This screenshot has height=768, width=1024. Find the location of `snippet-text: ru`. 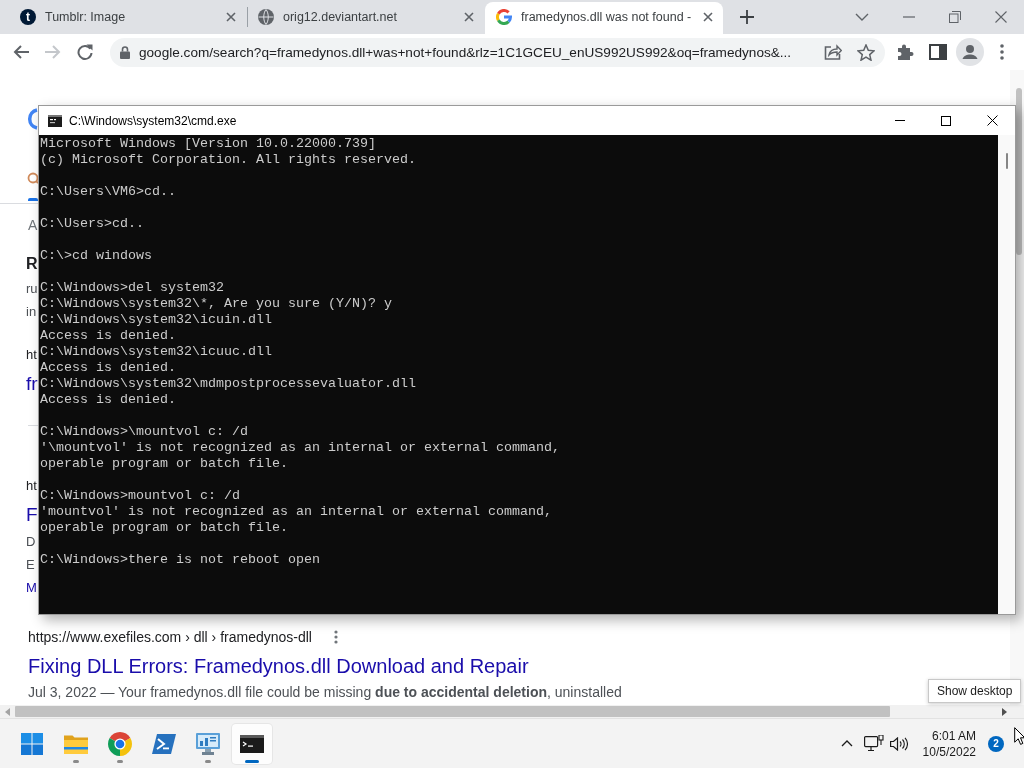

snippet-text: ru is located at coordinates (32, 289).